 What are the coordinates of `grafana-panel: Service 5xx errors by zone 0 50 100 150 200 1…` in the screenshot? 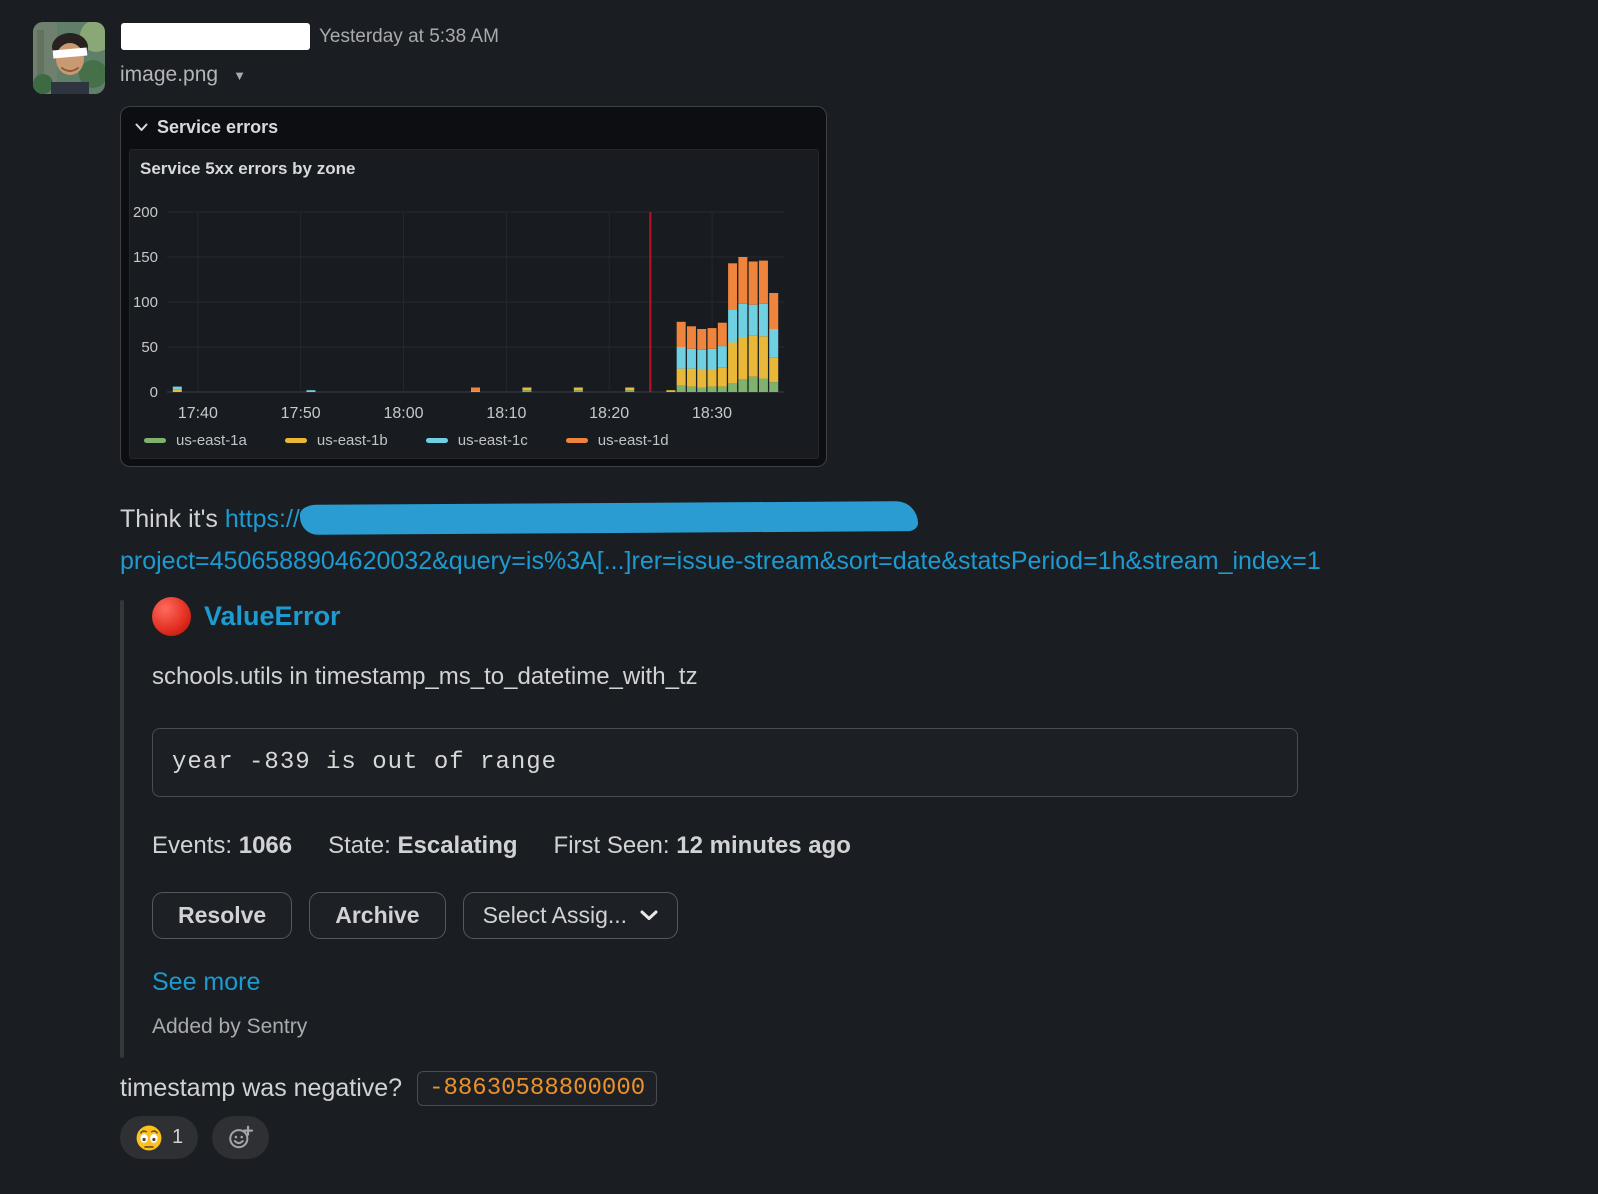 It's located at (474, 304).